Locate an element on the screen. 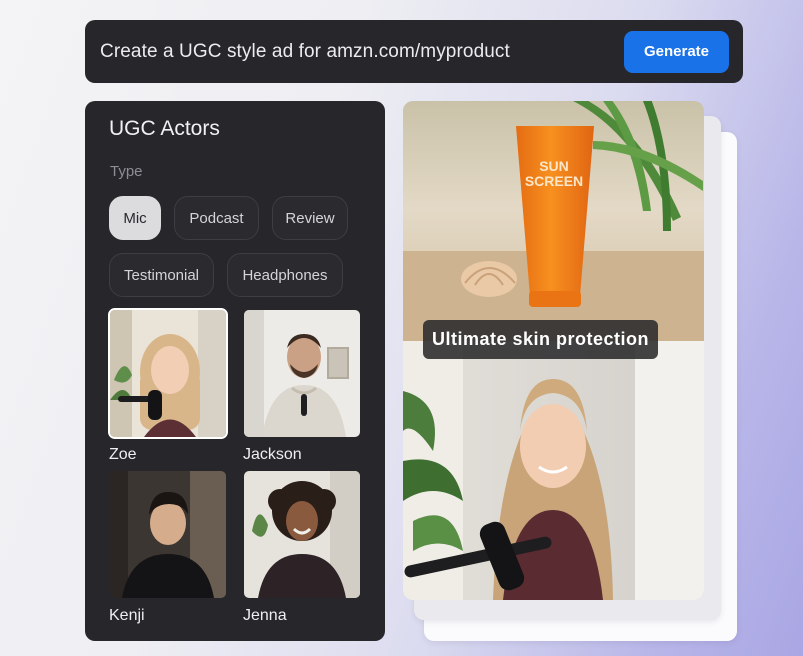 The width and height of the screenshot is (803, 656). actor-thumbnail-zoe is located at coordinates (168, 373).